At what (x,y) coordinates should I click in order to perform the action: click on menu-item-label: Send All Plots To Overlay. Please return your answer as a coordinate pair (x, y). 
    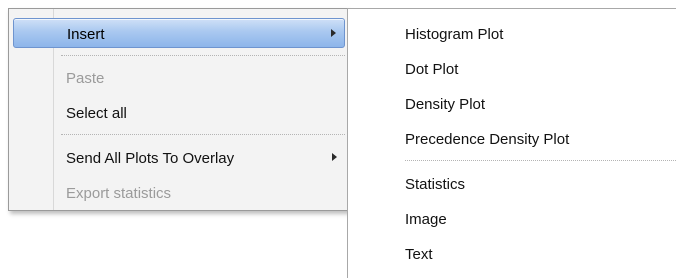
    Looking at the image, I should click on (150, 158).